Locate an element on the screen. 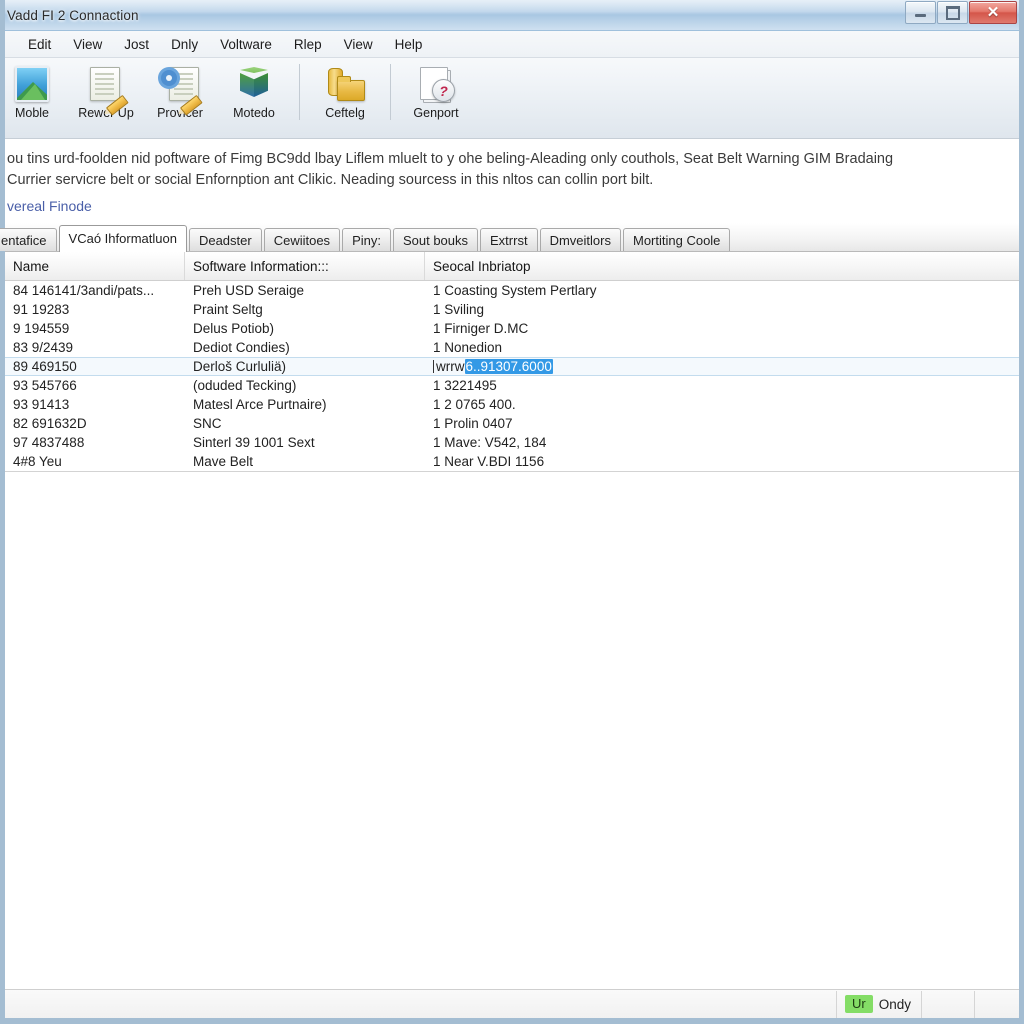 This screenshot has height=1024, width=1024. cell-info: 1 Coasting System Pertlary is located at coordinates (515, 290).